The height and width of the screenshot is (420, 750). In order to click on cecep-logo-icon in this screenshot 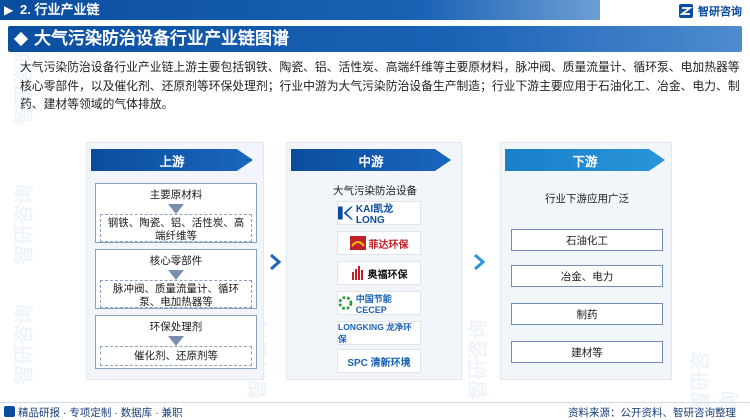, I will do `click(345, 303)`.